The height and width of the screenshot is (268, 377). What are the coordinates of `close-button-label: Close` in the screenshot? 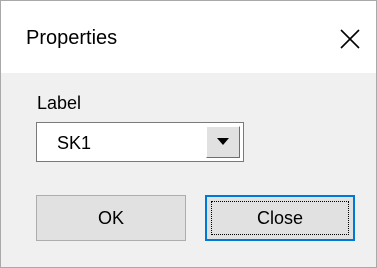 It's located at (280, 218).